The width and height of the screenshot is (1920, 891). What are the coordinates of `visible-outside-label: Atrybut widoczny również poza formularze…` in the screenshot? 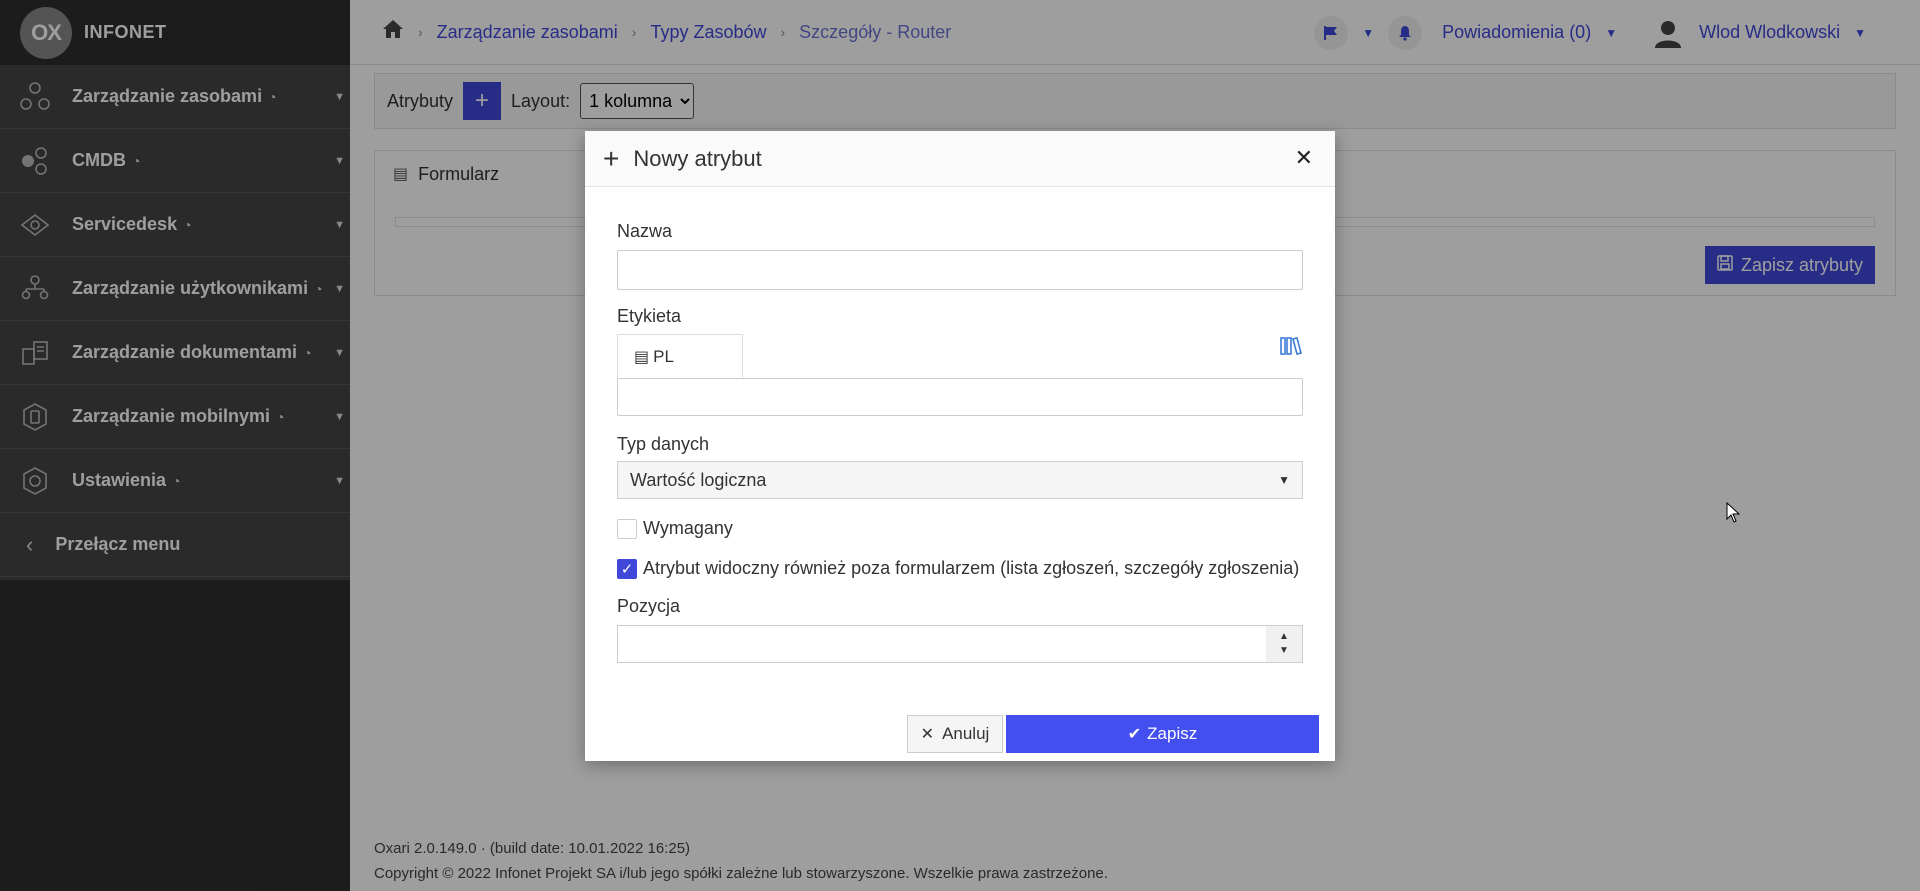 It's located at (971, 568).